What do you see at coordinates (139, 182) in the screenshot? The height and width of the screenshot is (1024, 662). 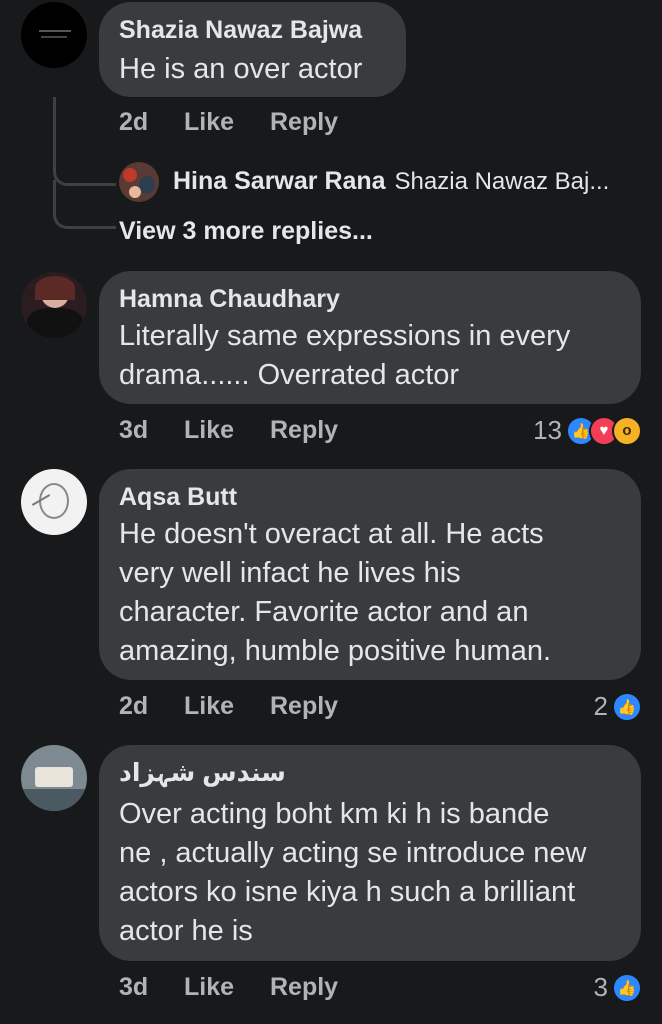 I see `avatar-hina` at bounding box center [139, 182].